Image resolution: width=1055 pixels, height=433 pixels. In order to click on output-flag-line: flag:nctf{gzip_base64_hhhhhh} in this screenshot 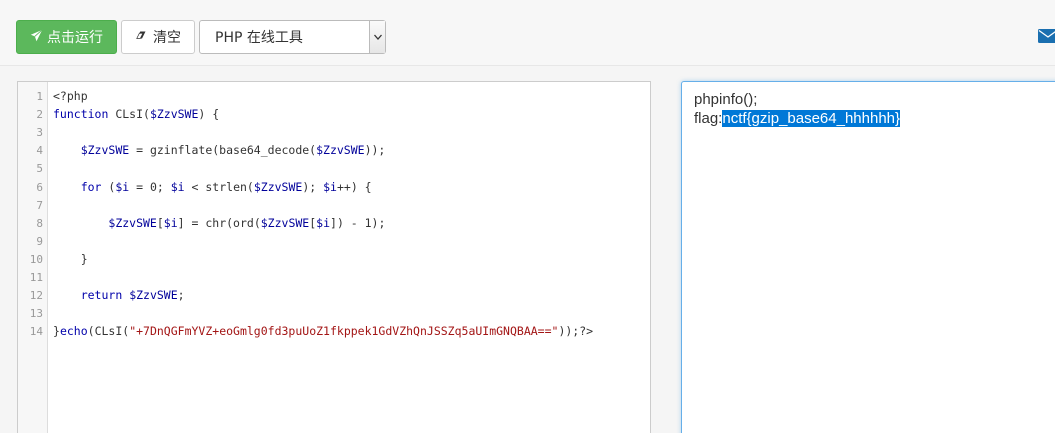, I will do `click(871, 118)`.